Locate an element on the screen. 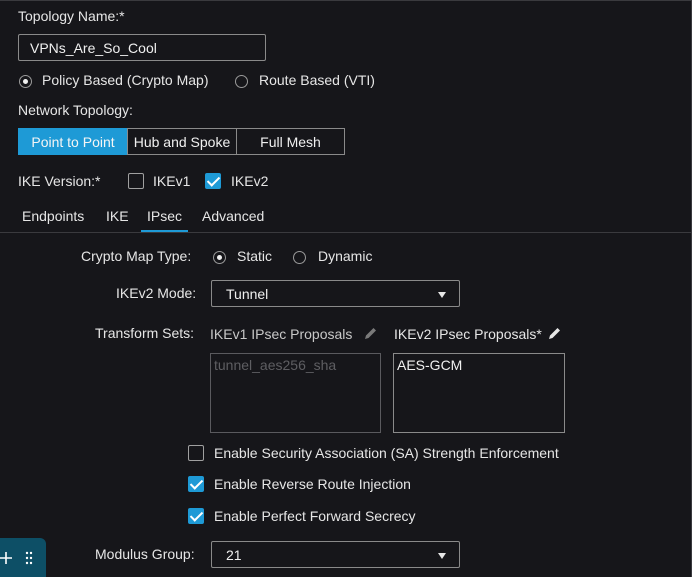  modulus-group-select: 21 is located at coordinates (335, 554).